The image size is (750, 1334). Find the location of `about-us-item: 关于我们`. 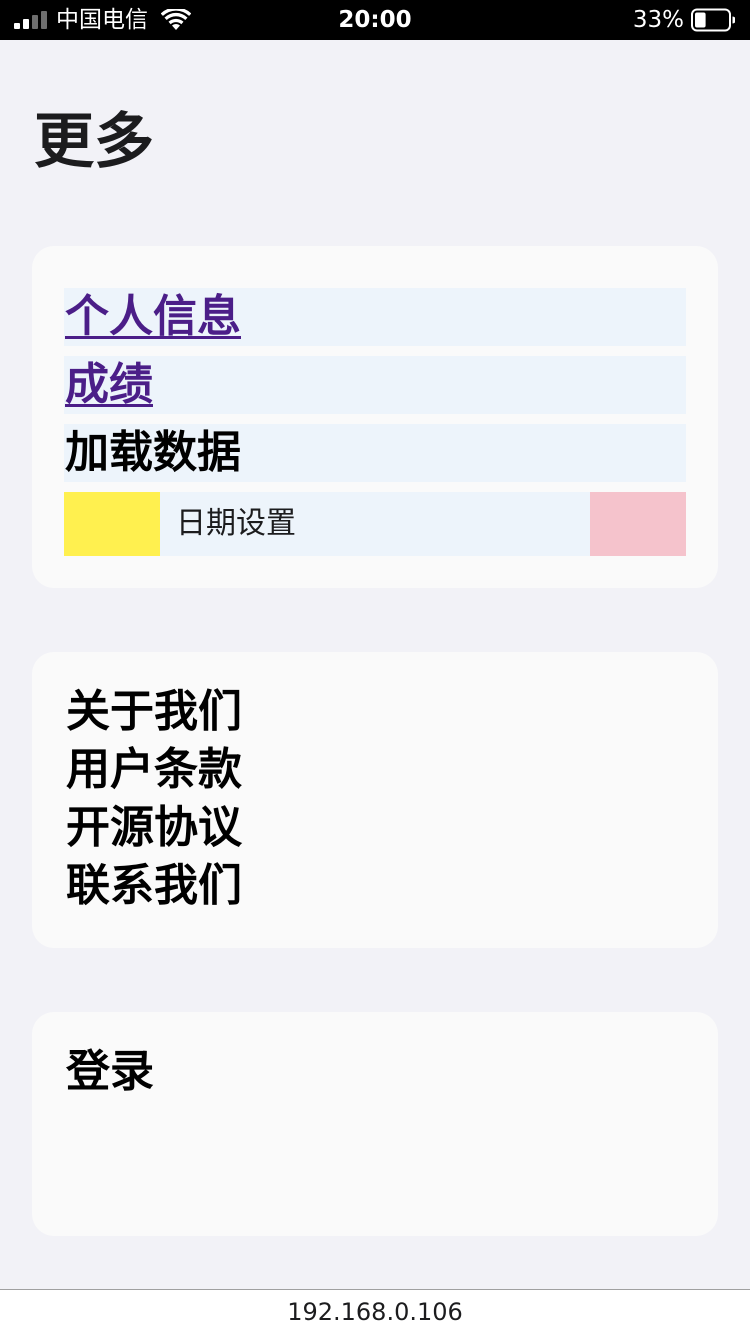

about-us-item: 关于我们 is located at coordinates (154, 712).